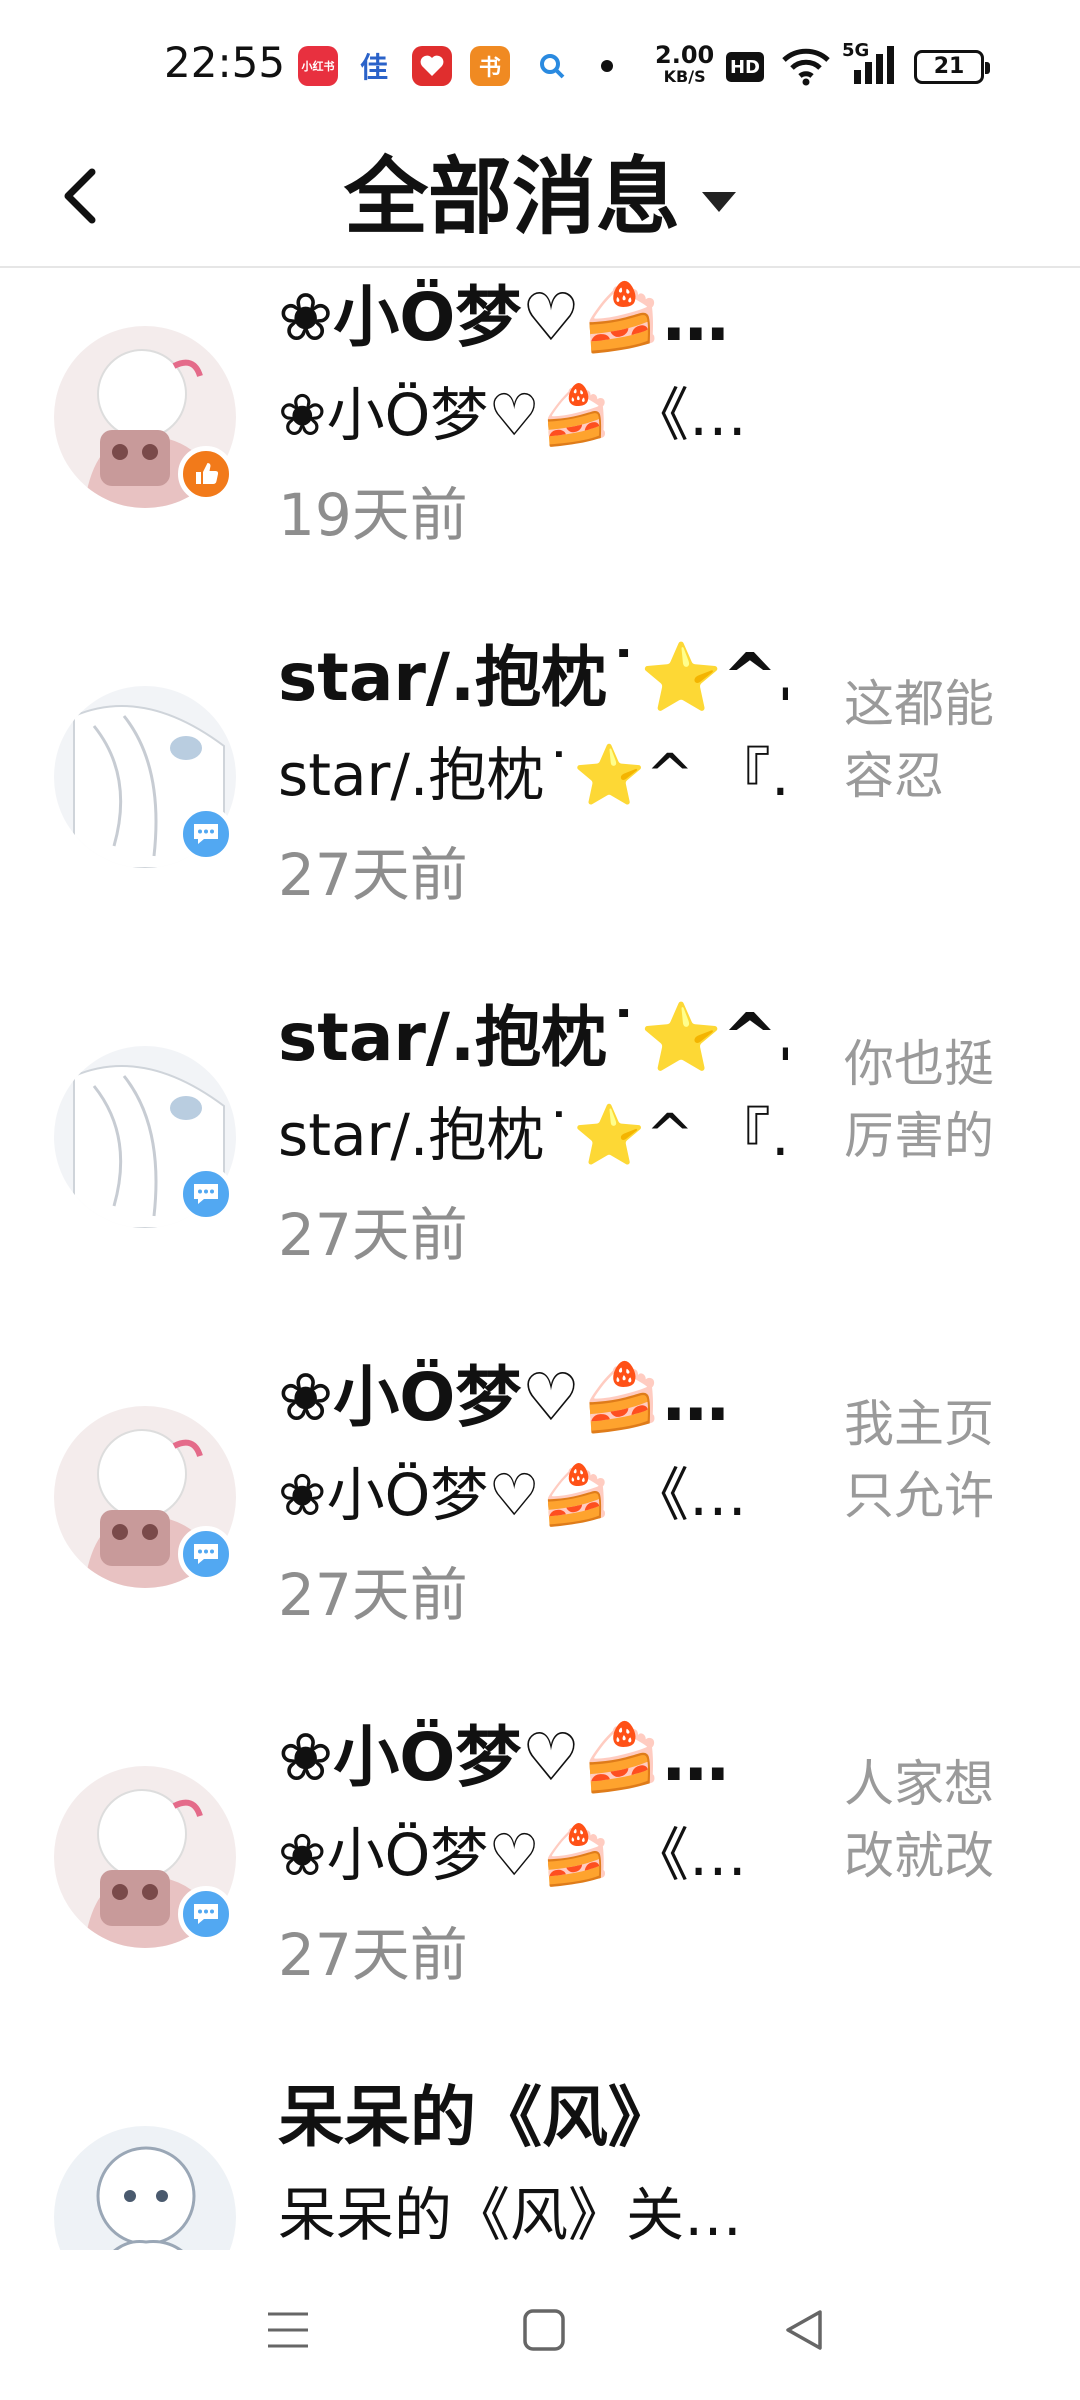  What do you see at coordinates (476, 2117) in the screenshot?
I see `sender-name: 呆呆的《风》` at bounding box center [476, 2117].